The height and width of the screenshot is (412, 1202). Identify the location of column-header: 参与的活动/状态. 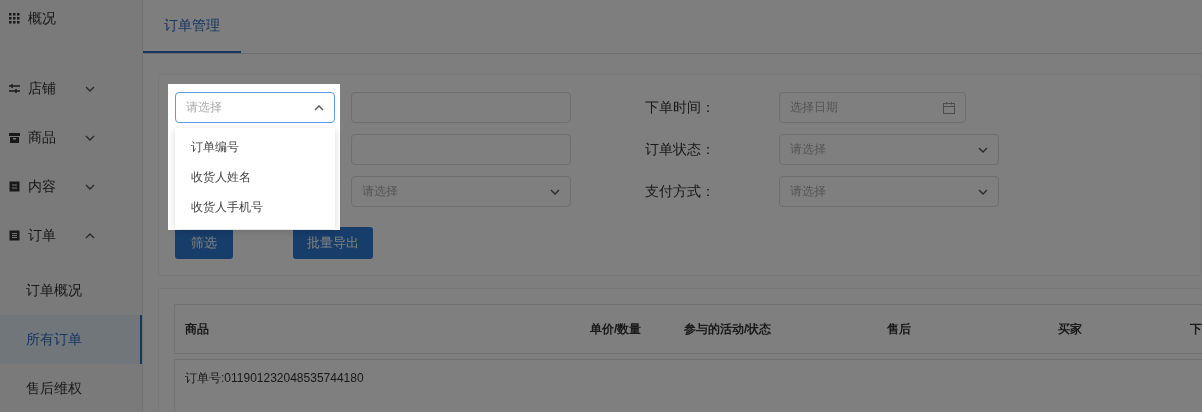
(728, 329).